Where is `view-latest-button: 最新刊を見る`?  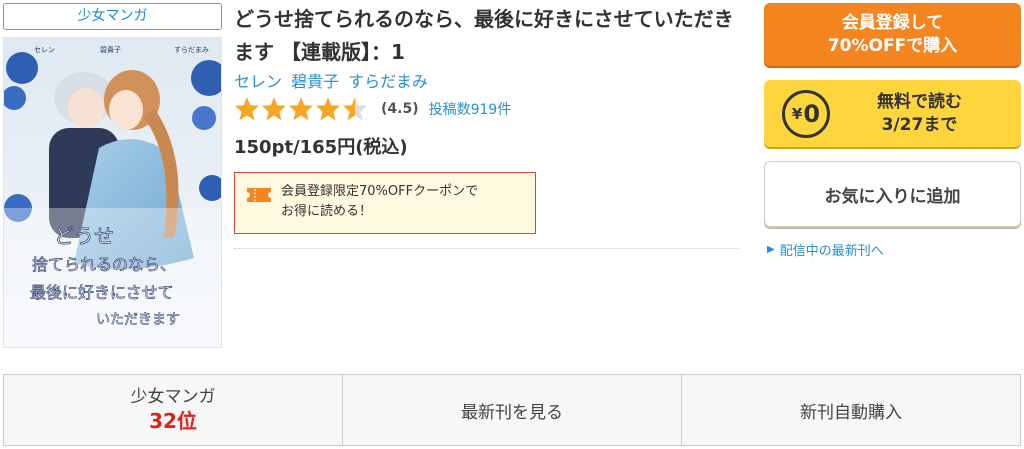
view-latest-button: 最新刊を見る is located at coordinates (512, 410).